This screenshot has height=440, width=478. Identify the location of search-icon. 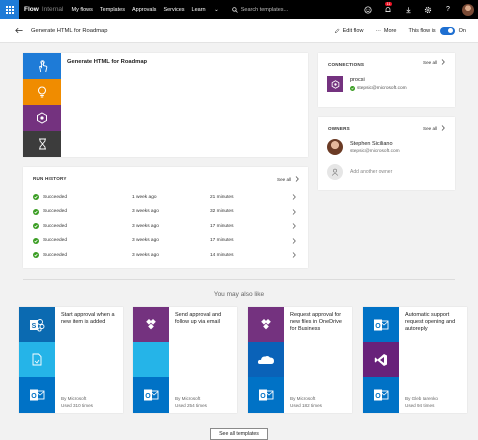
(234, 9).